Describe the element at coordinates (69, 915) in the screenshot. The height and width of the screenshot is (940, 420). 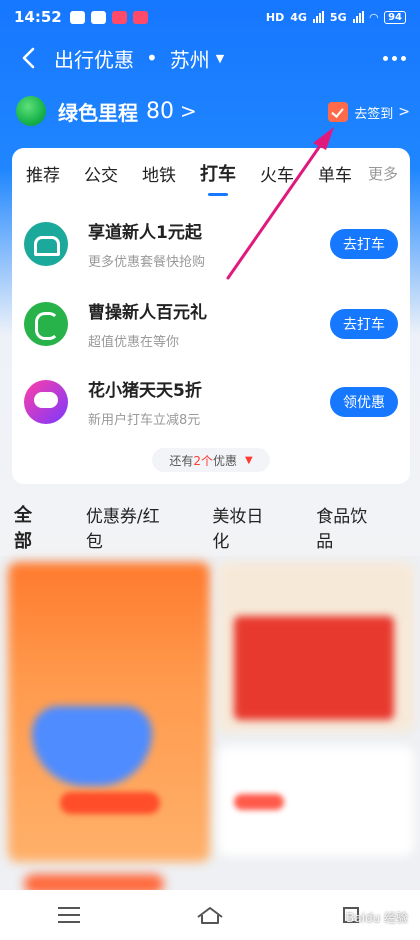
I see `menu-icon` at that location.